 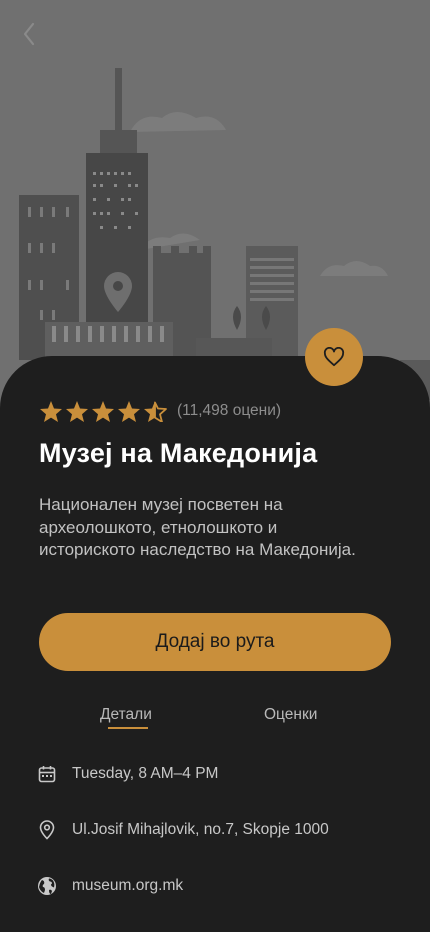 What do you see at coordinates (155, 411) in the screenshot?
I see `star-half-icon` at bounding box center [155, 411].